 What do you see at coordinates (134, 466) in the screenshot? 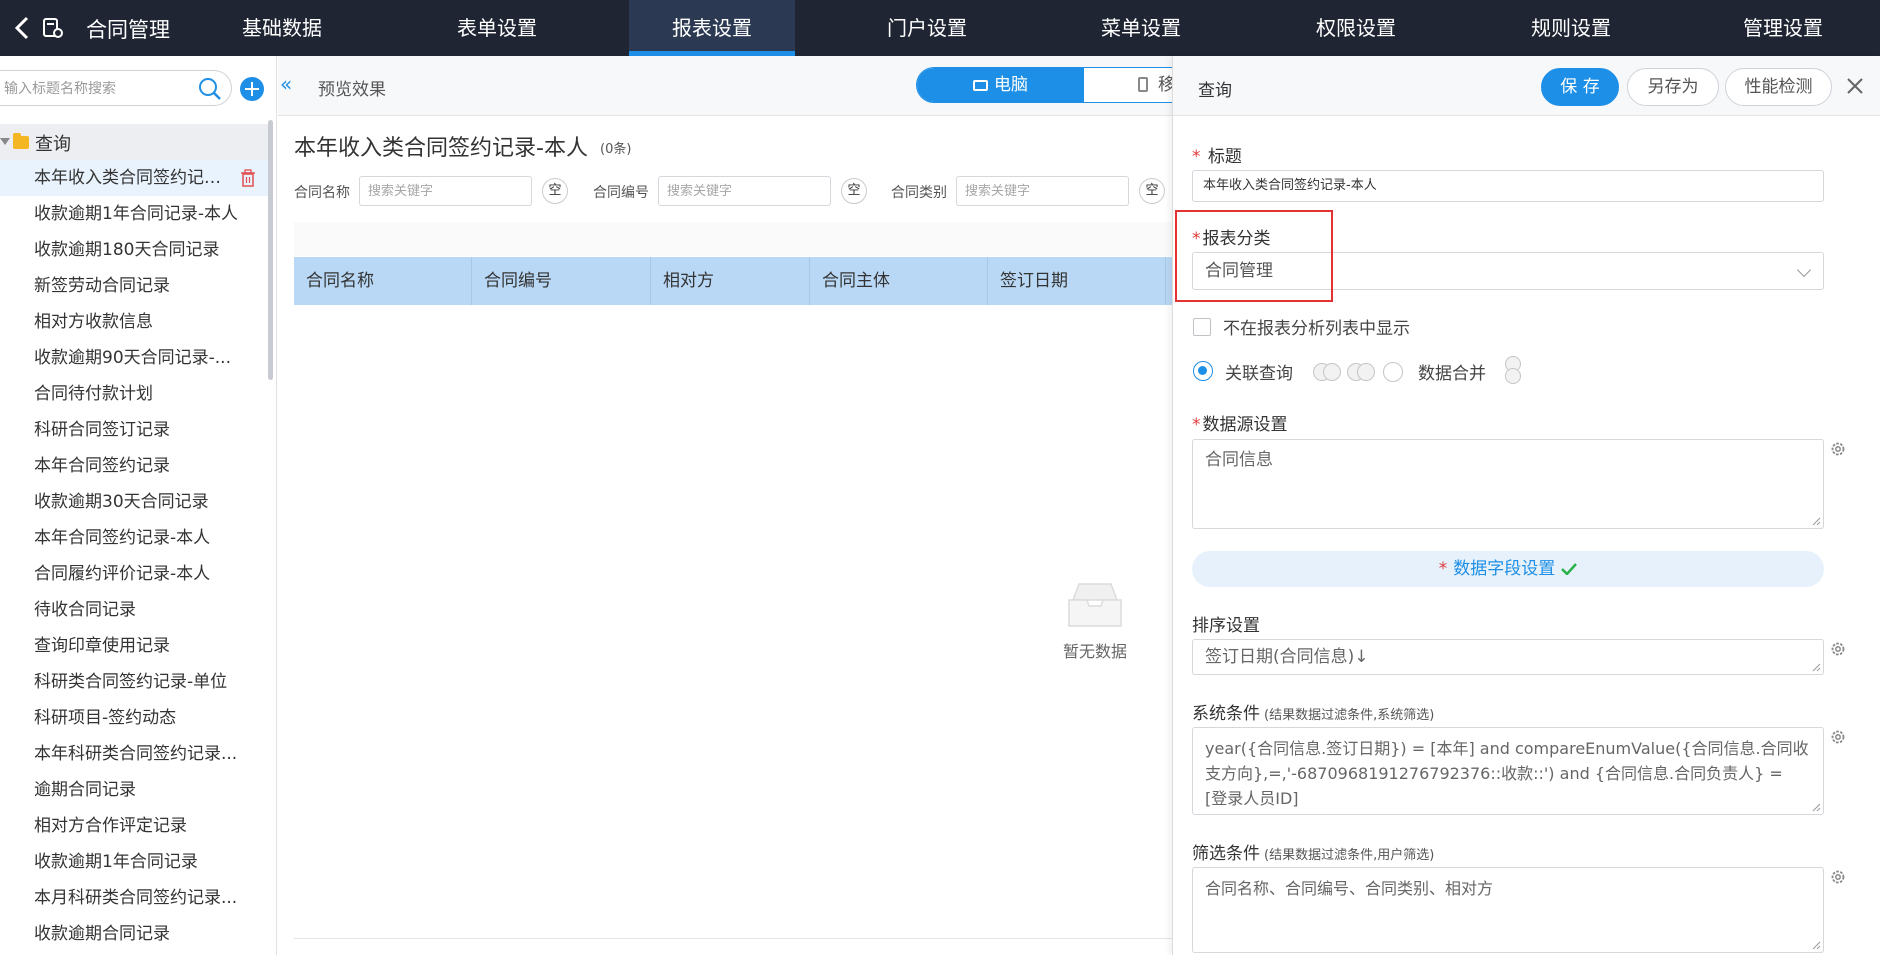
I see `sidebar-item: 本年合同签约记录` at bounding box center [134, 466].